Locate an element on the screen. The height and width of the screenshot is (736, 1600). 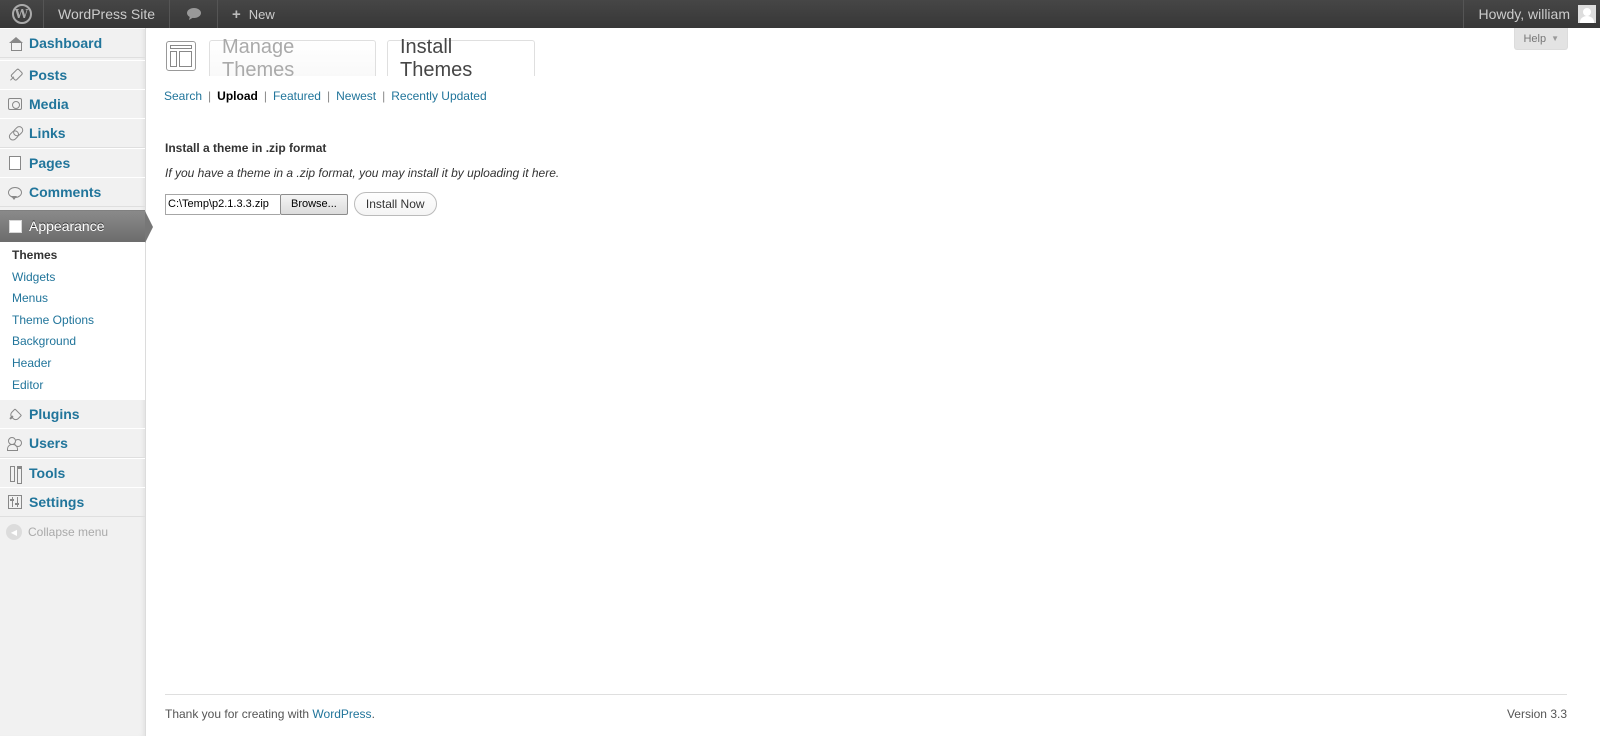
menu-item-label: Links is located at coordinates (47, 133).